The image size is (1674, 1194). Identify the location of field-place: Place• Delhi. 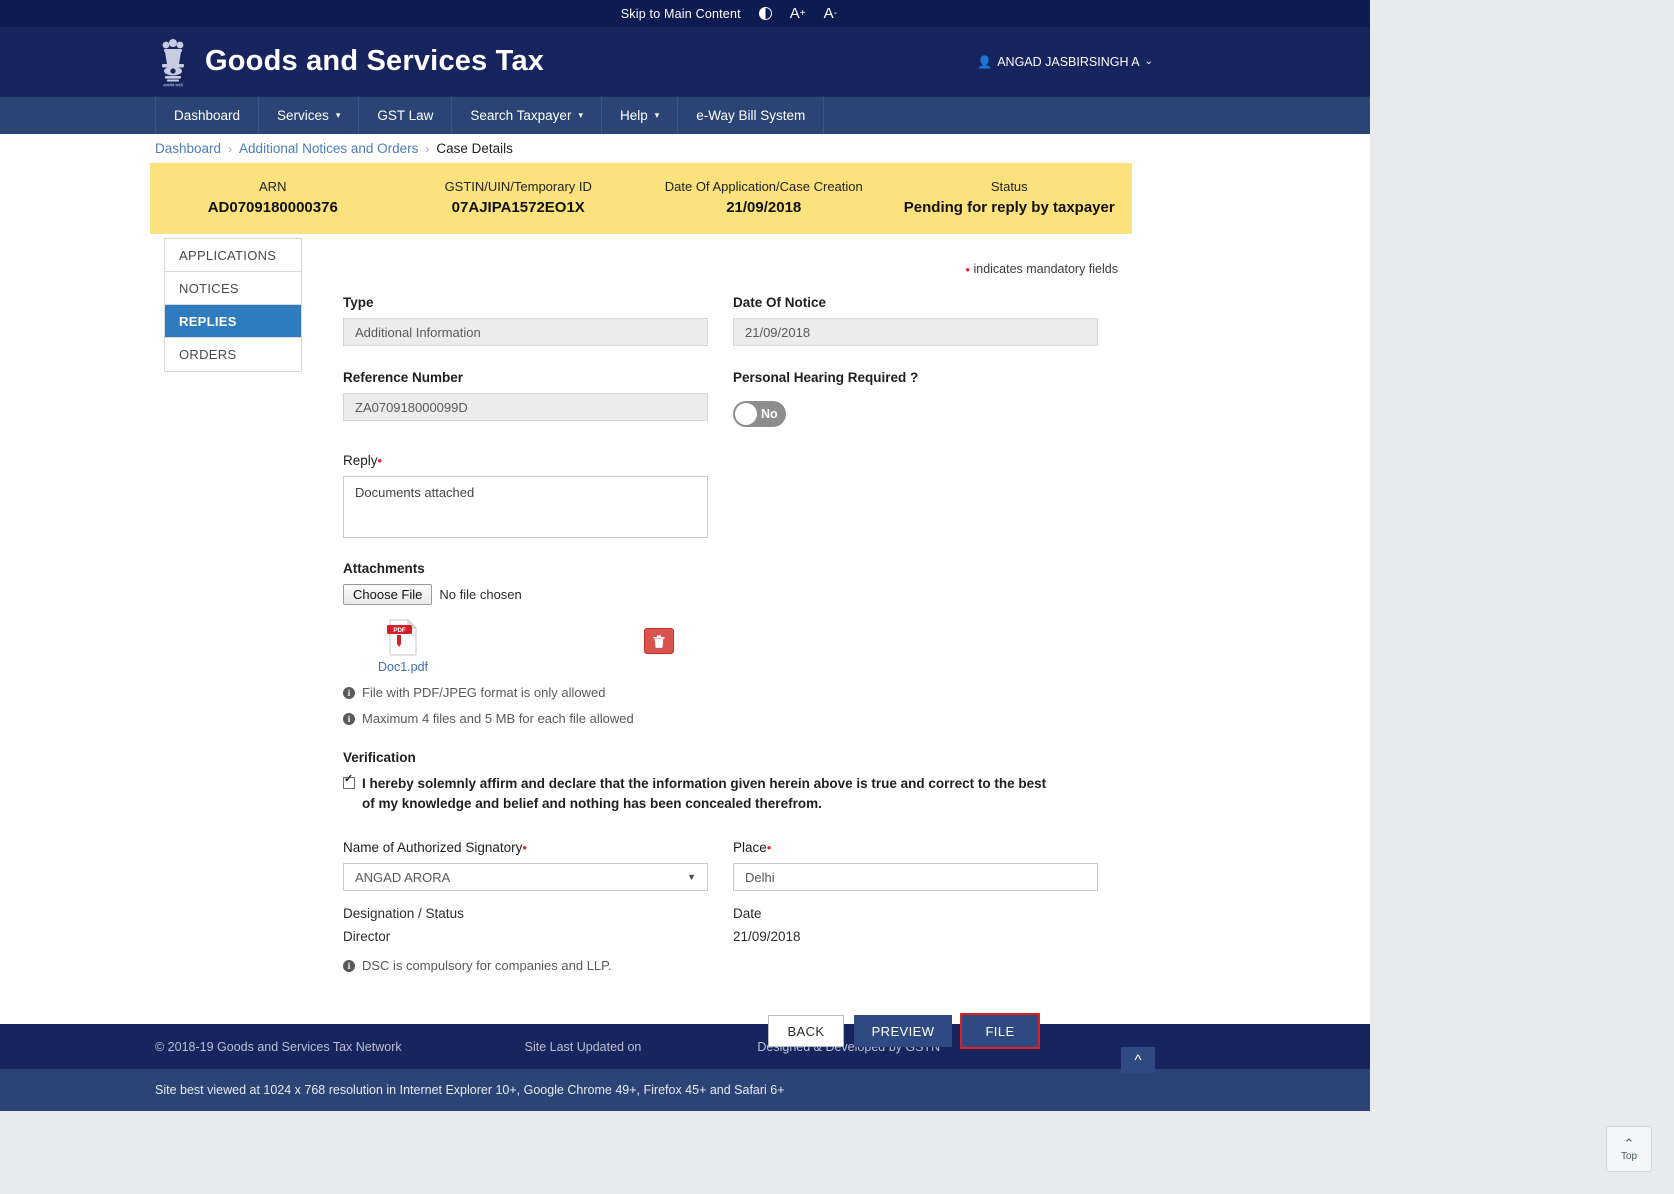
(915, 866).